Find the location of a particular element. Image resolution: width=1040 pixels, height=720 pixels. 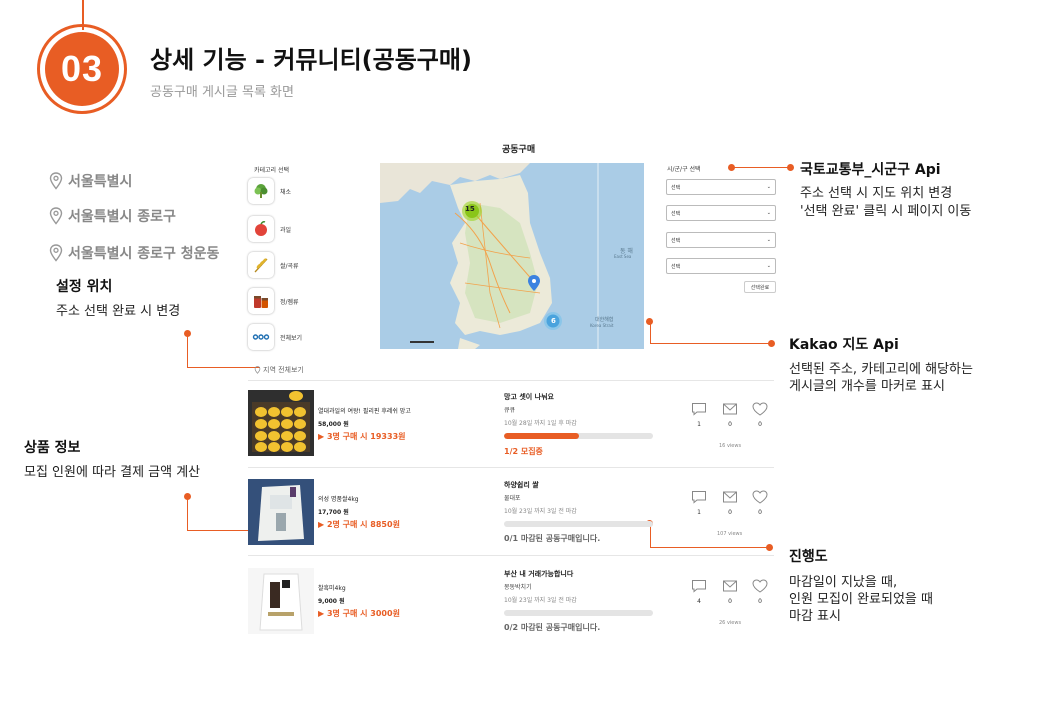

category-jam: 정/젬류 is located at coordinates (273, 301).